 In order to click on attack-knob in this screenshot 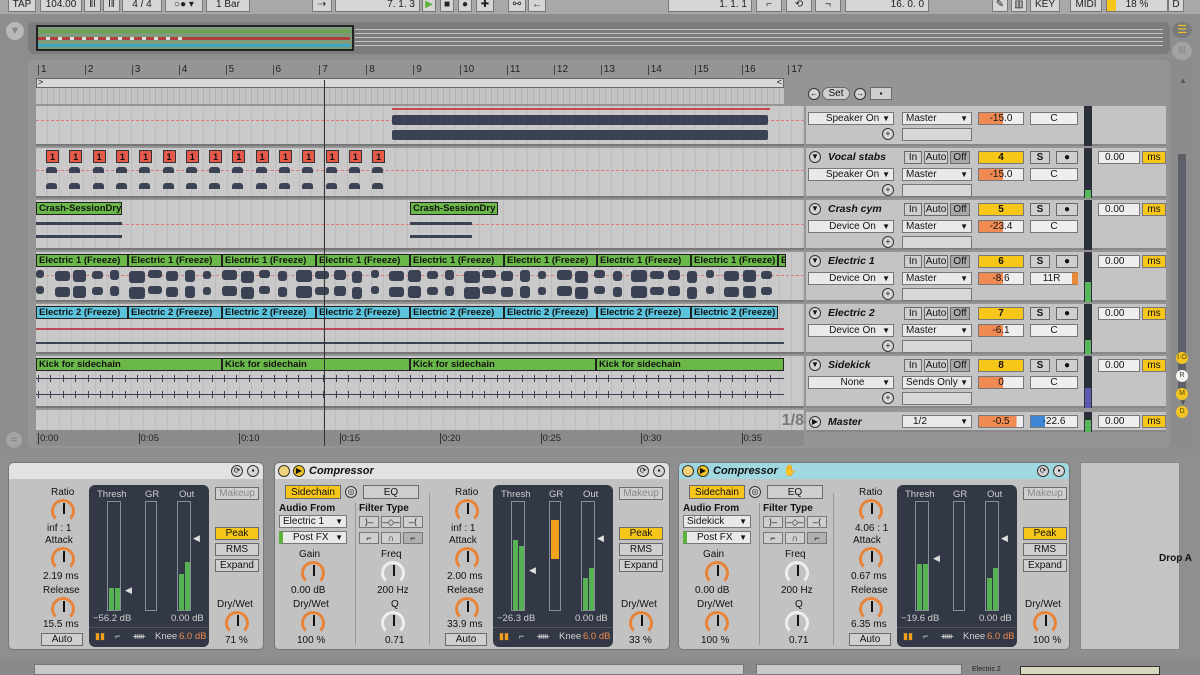, I will do `click(63, 559)`.